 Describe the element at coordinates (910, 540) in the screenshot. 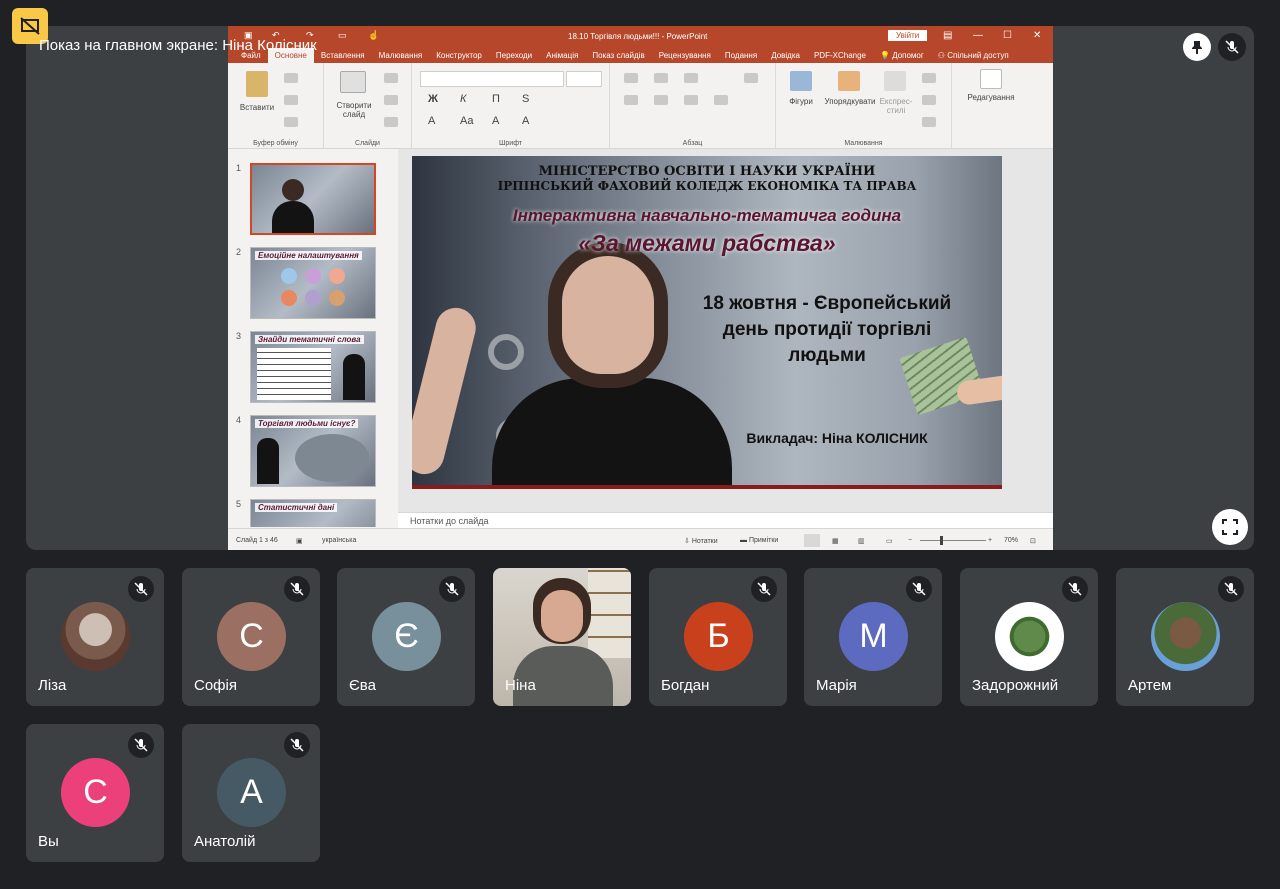

I see `zoom-out-icon: −` at that location.